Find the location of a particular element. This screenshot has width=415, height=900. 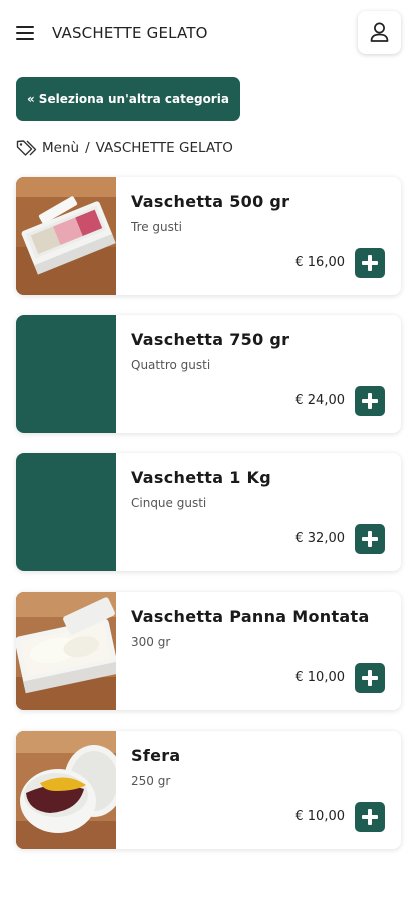

app-header: VASCHETTE GELATO is located at coordinates (207, 34).